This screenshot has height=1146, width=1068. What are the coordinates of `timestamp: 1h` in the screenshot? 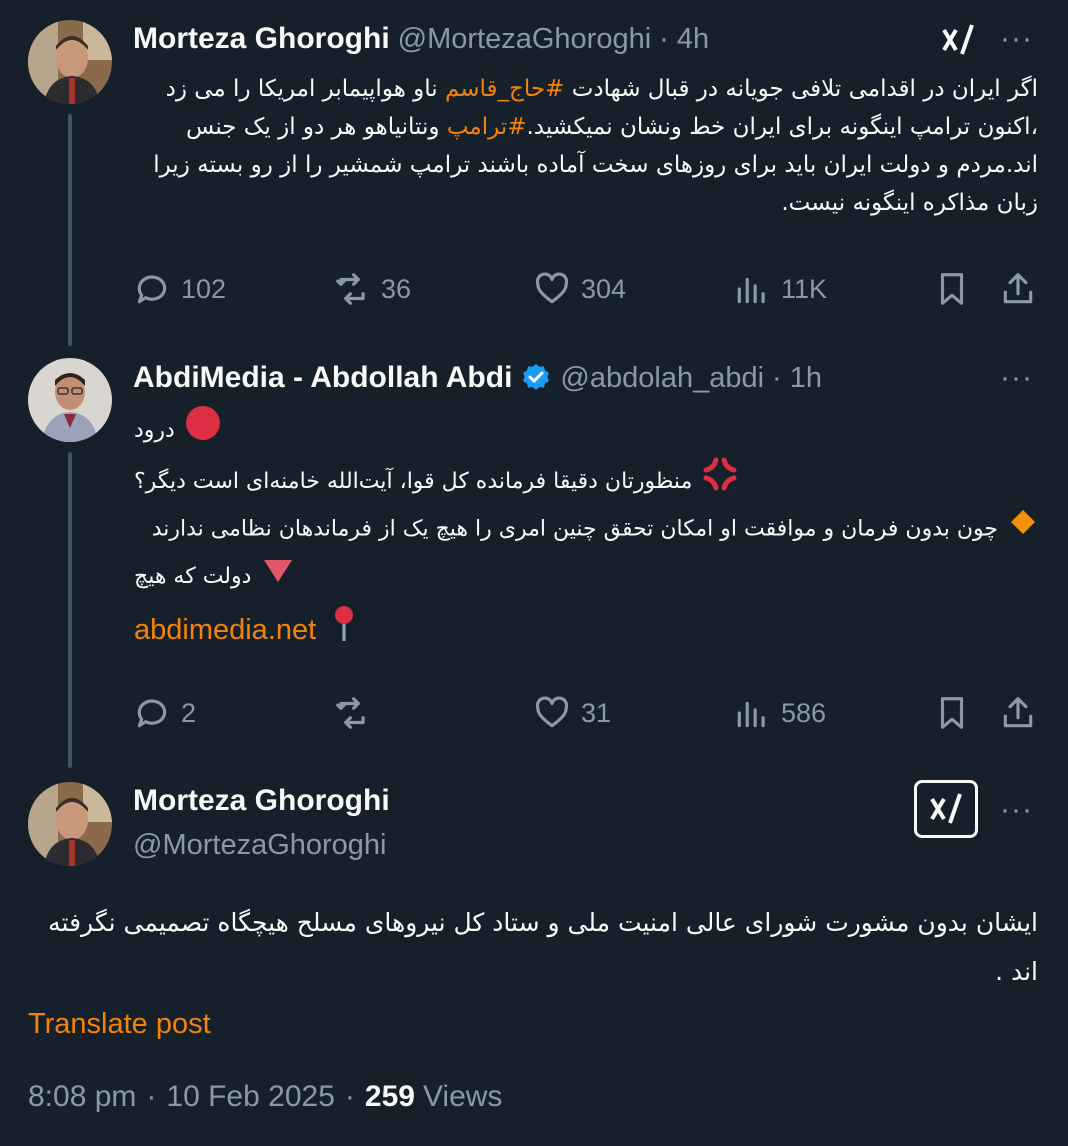 It's located at (806, 378).